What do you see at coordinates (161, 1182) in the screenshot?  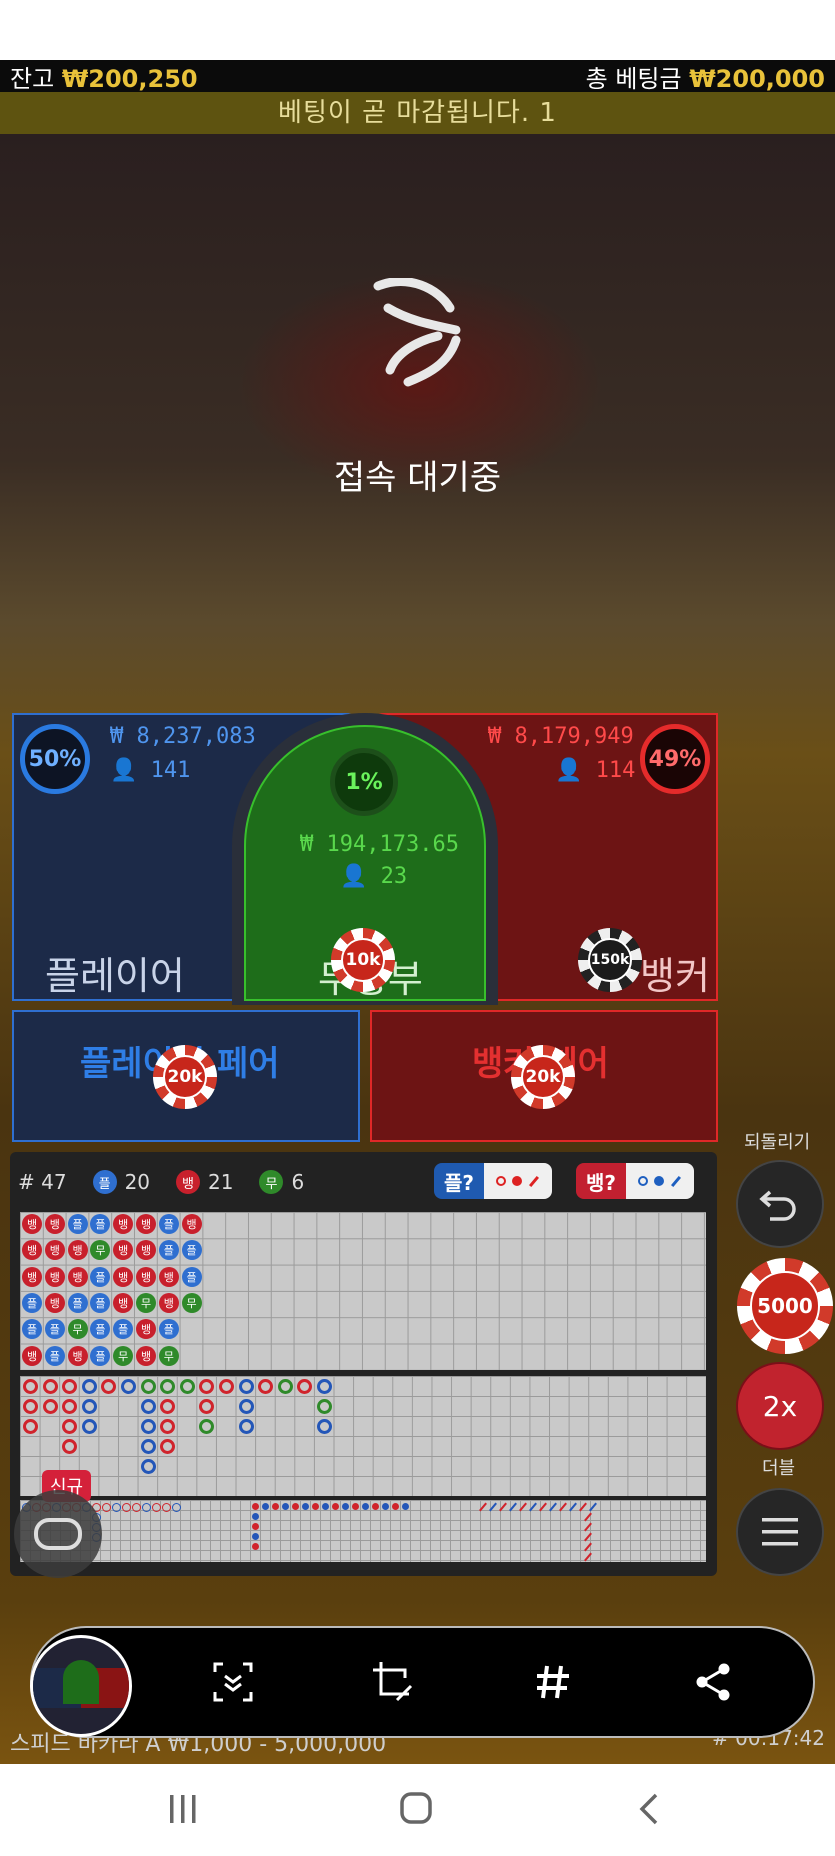 I see `roadmap-stats: # 47 플 20 뱅 21 무 6` at bounding box center [161, 1182].